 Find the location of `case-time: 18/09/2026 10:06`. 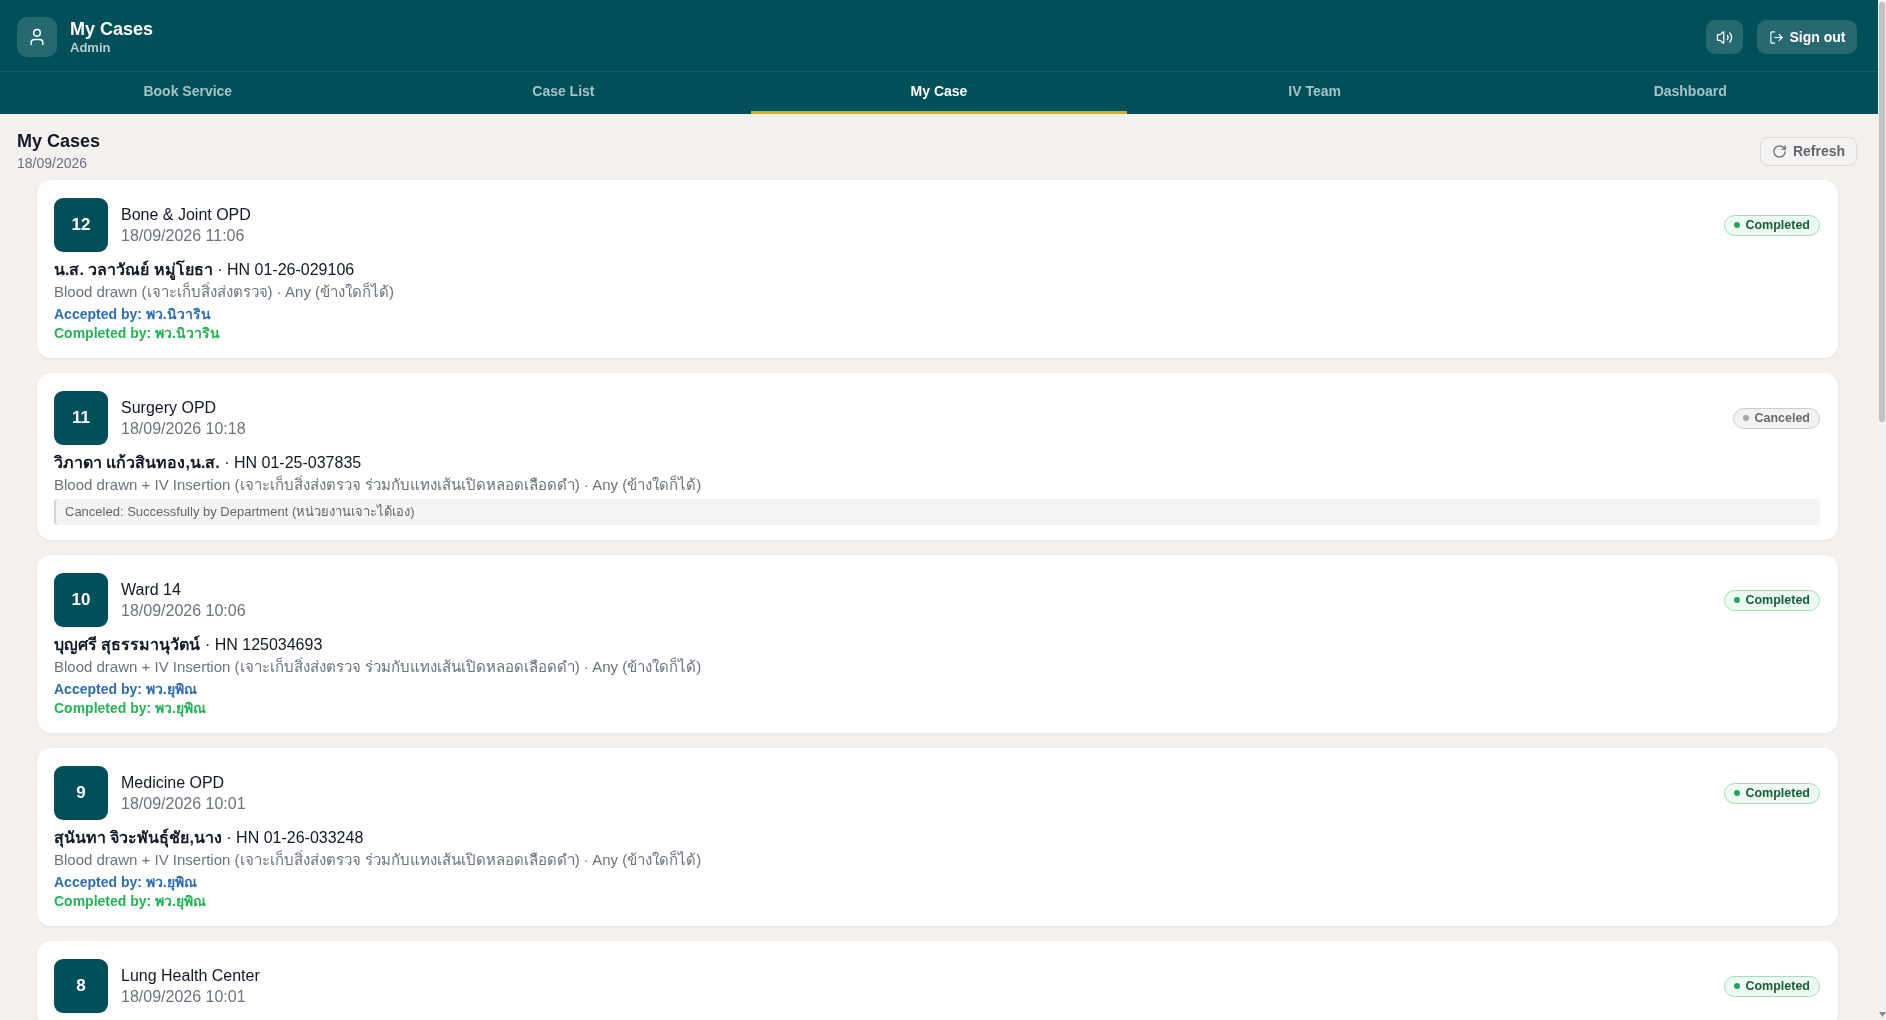

case-time: 18/09/2026 10:06 is located at coordinates (183, 611).